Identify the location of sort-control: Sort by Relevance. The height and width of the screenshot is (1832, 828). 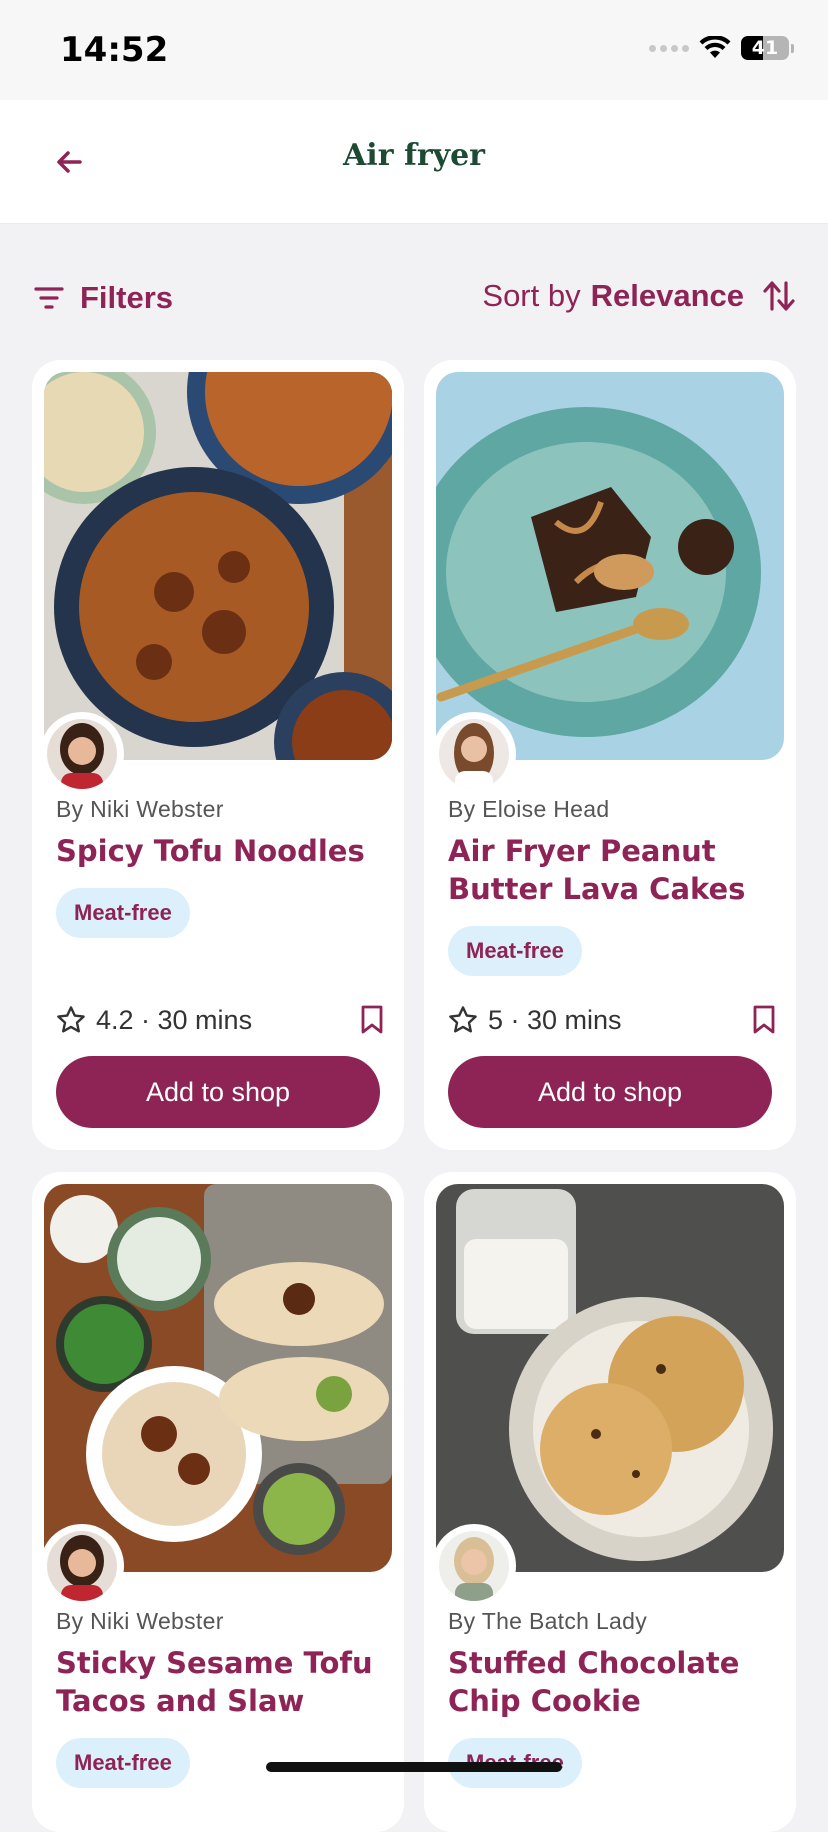
(639, 296).